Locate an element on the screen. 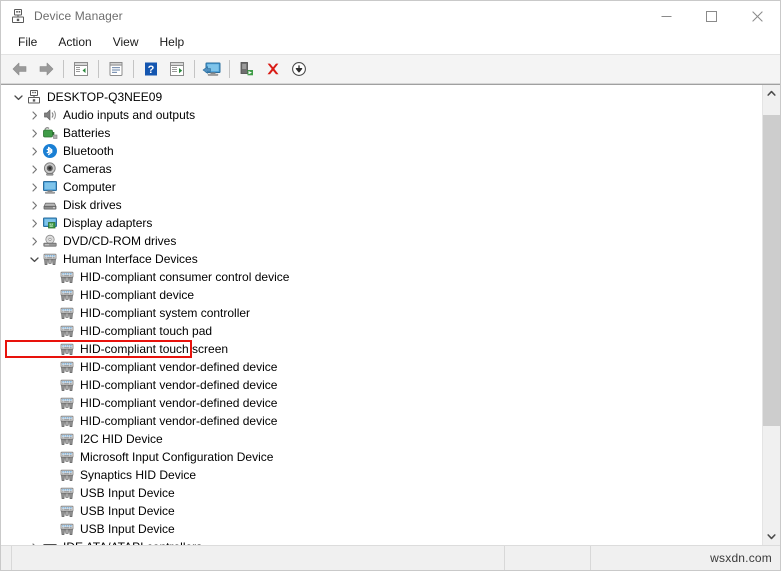  tree-row-usb-input-device-3: USB Input Device is located at coordinates (381, 529).